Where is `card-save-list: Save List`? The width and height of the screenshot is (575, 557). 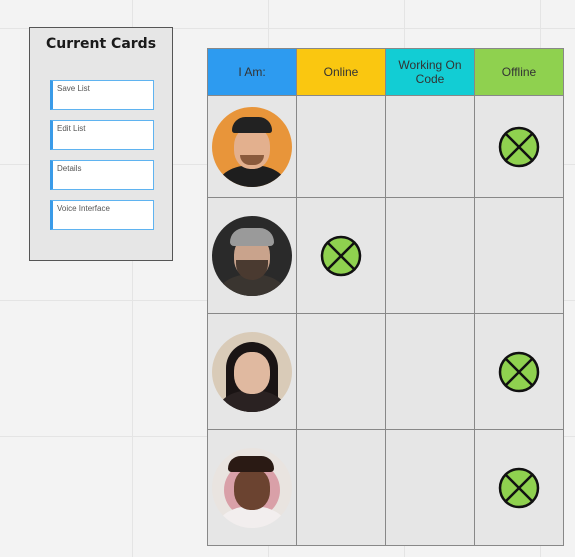 card-save-list: Save List is located at coordinates (102, 95).